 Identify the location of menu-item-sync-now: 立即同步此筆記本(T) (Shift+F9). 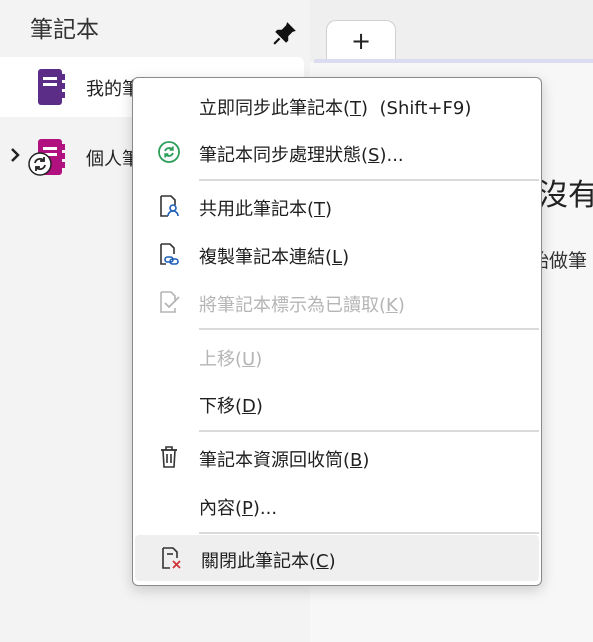
(337, 105).